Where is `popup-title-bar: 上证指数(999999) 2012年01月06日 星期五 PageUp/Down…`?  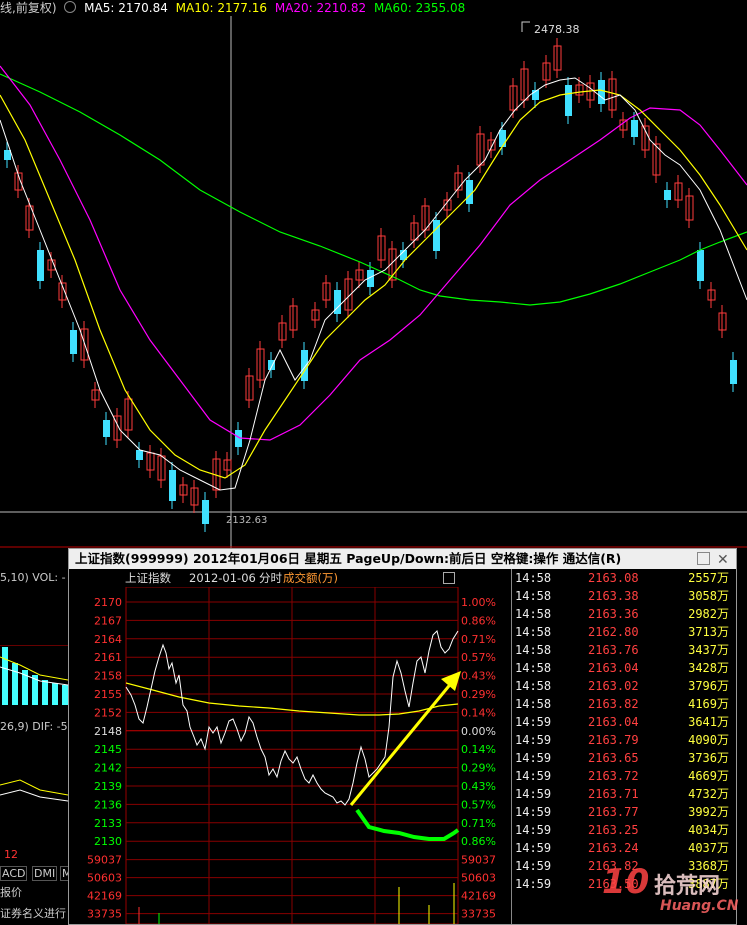
popup-title-bar: 上证指数(999999) 2012年01月06日 星期五 PageUp/Down… is located at coordinates (402, 559).